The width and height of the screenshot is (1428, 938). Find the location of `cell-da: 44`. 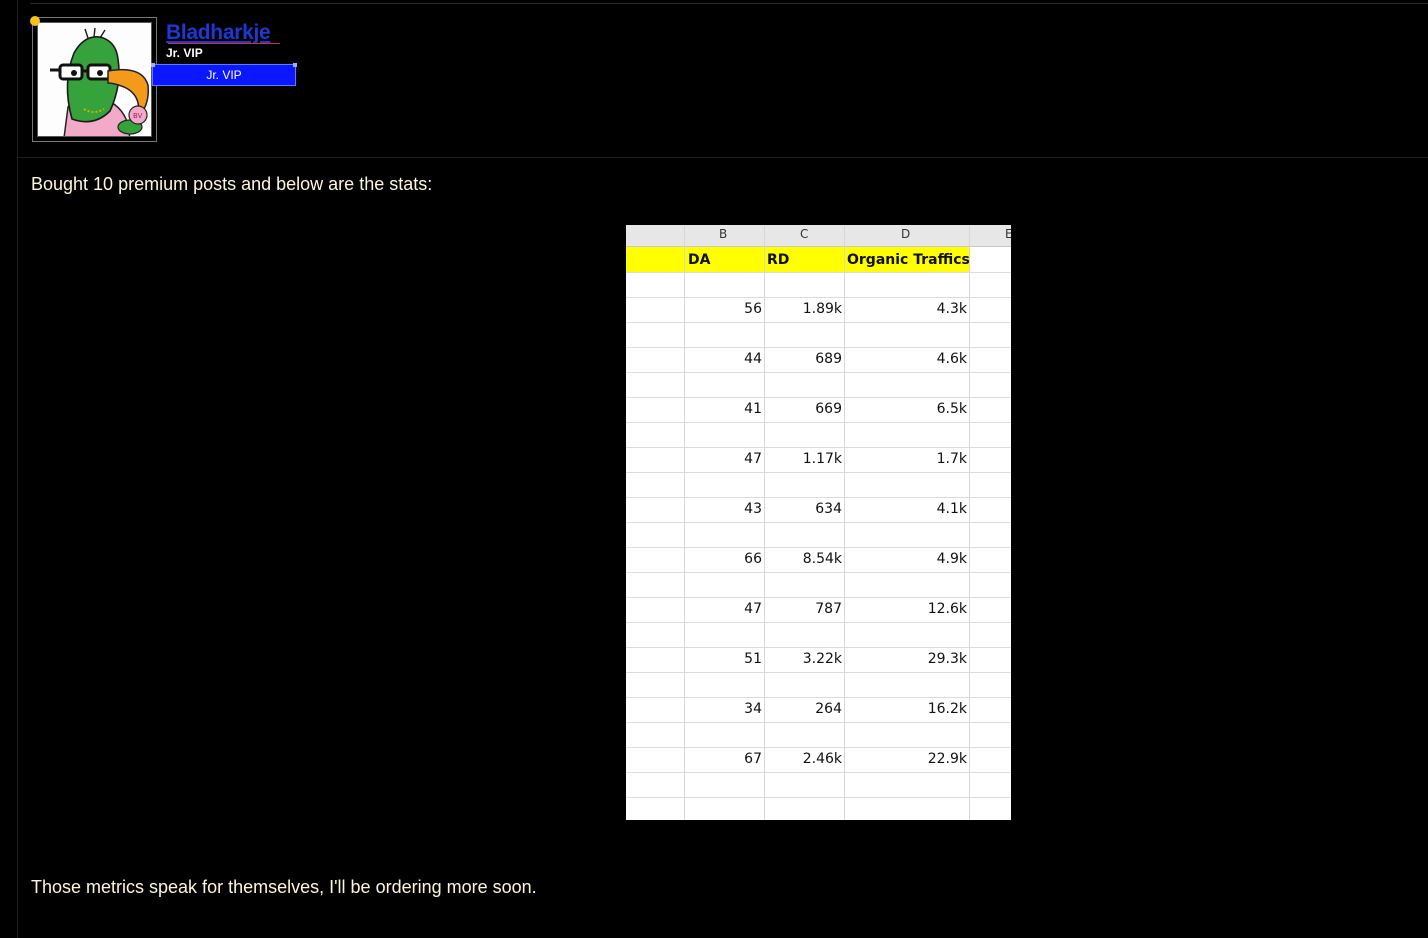

cell-da: 44 is located at coordinates (753, 359).